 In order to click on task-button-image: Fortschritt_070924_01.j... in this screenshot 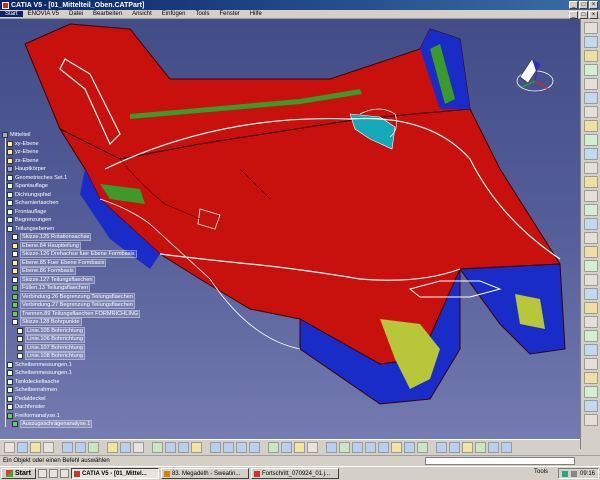, I will do `click(294, 473)`.